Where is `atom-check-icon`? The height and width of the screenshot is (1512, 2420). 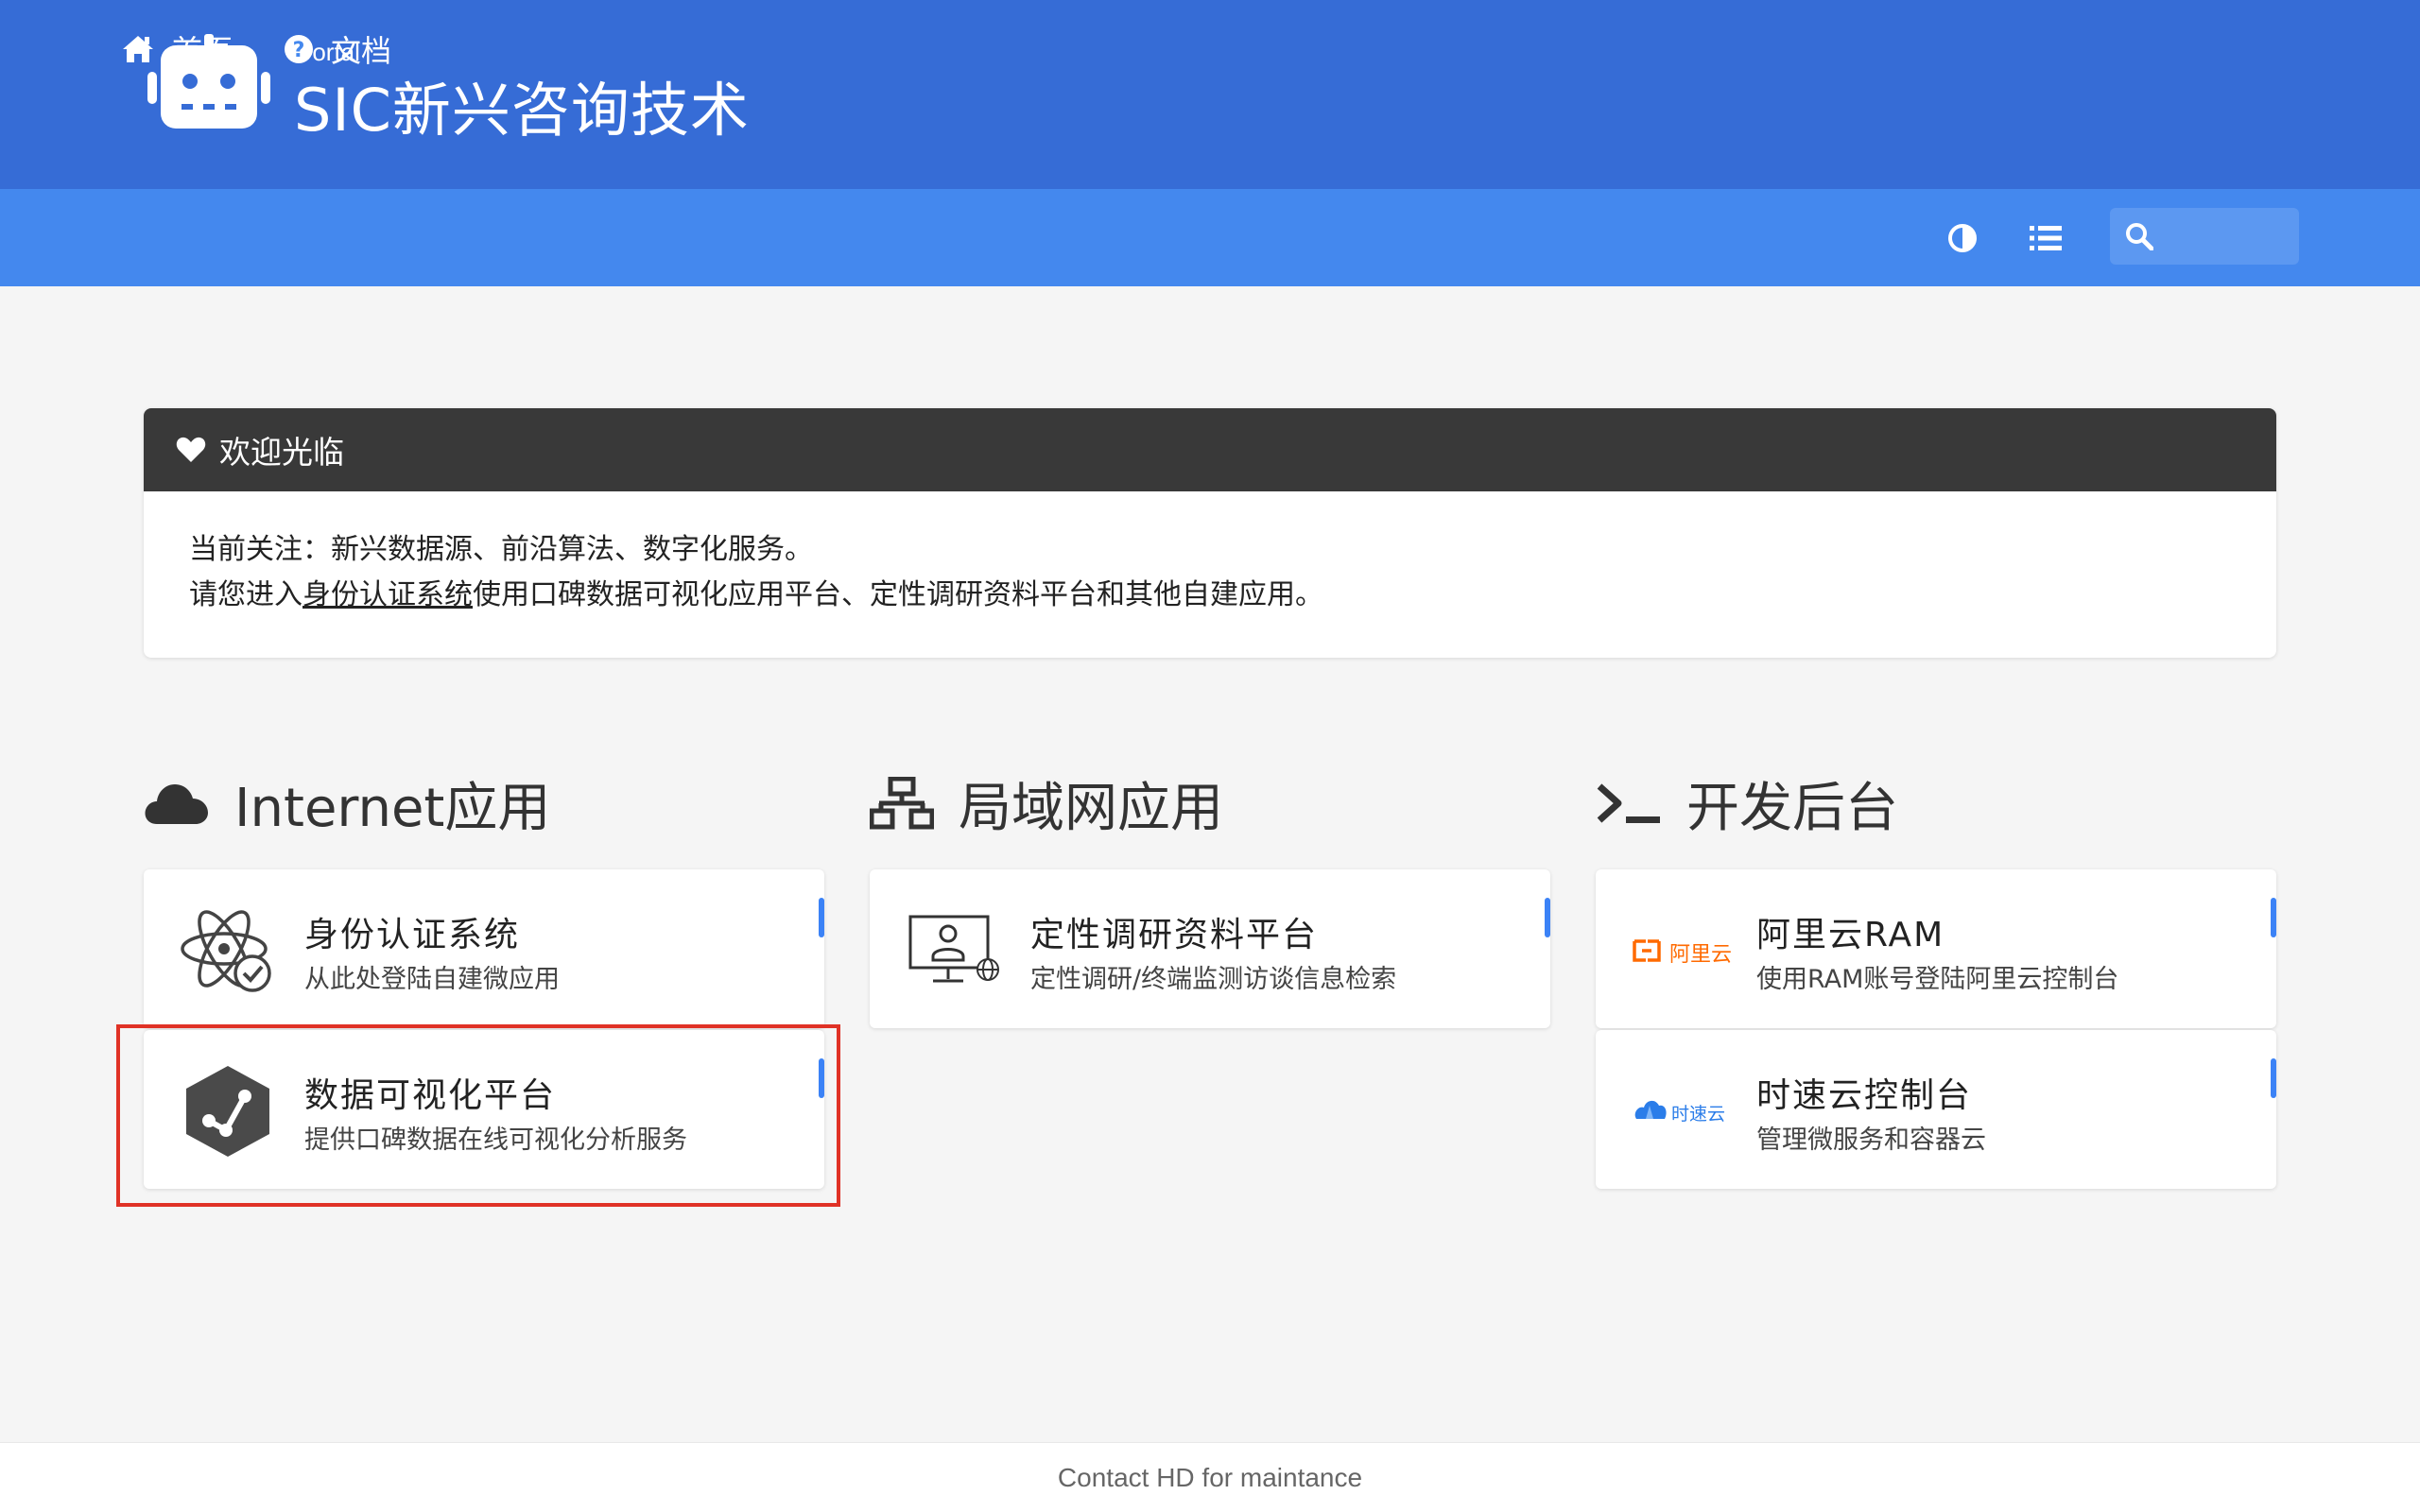 atom-check-icon is located at coordinates (228, 950).